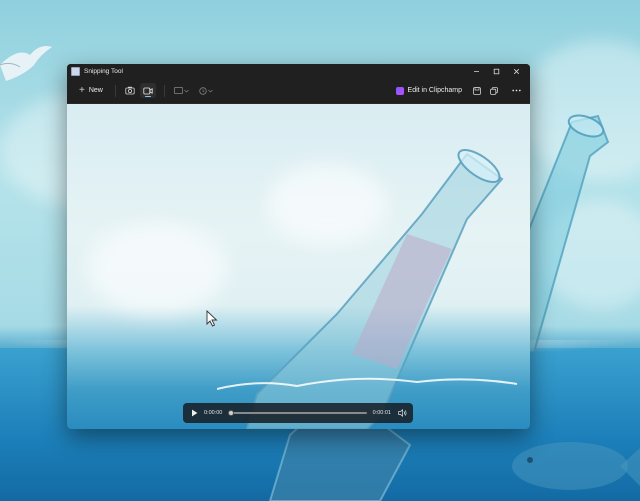 The width and height of the screenshot is (640, 501). What do you see at coordinates (576, 466) in the screenshot?
I see `fish-image` at bounding box center [576, 466].